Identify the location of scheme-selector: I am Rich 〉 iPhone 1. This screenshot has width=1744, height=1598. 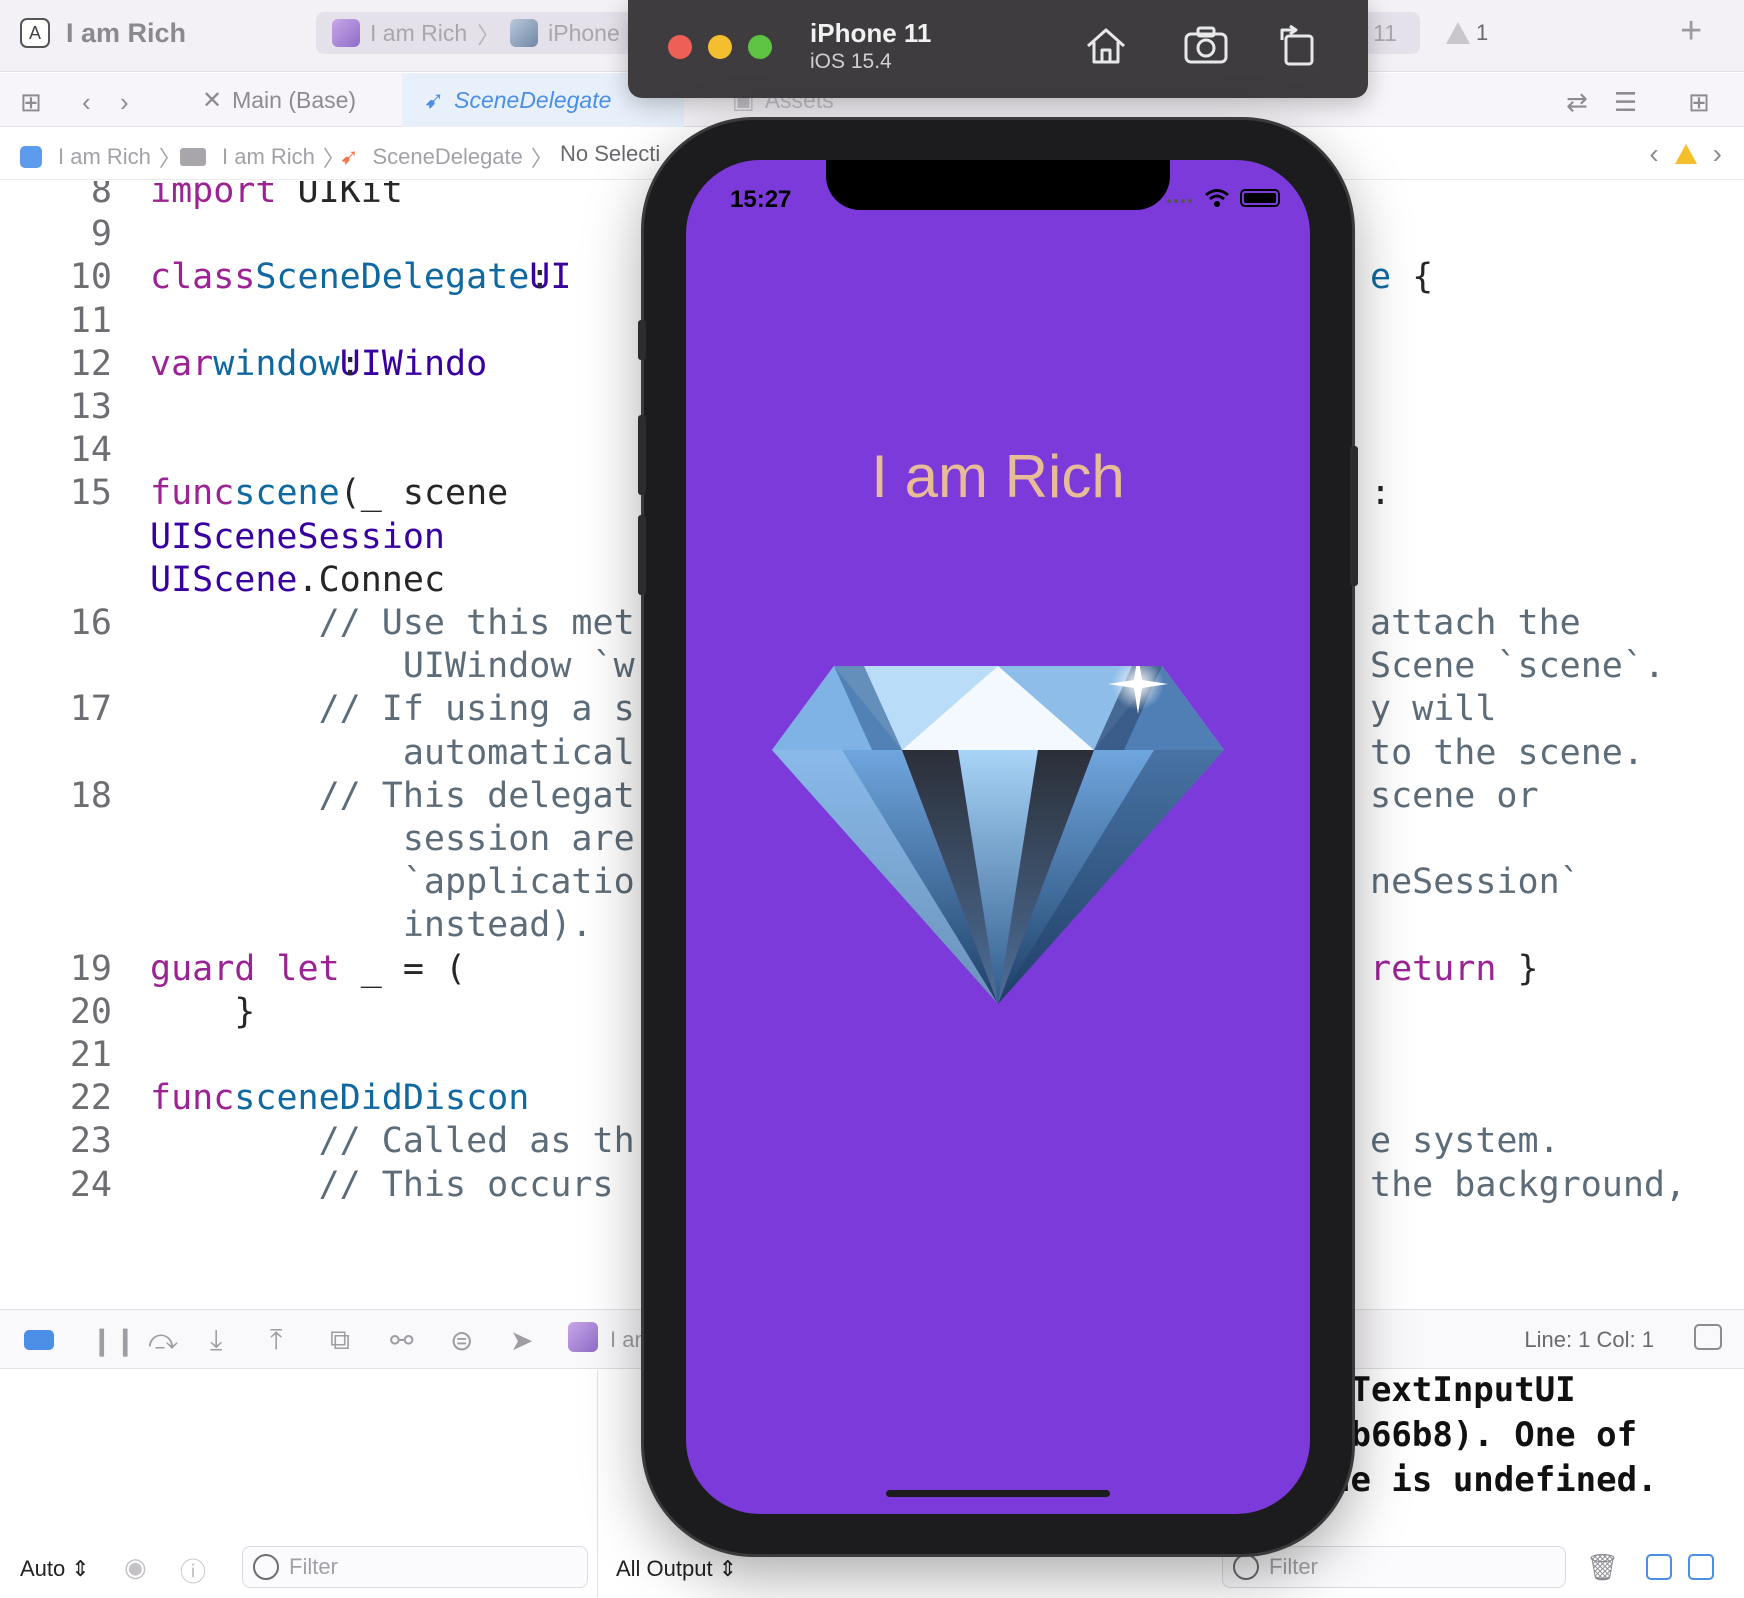
(486, 33).